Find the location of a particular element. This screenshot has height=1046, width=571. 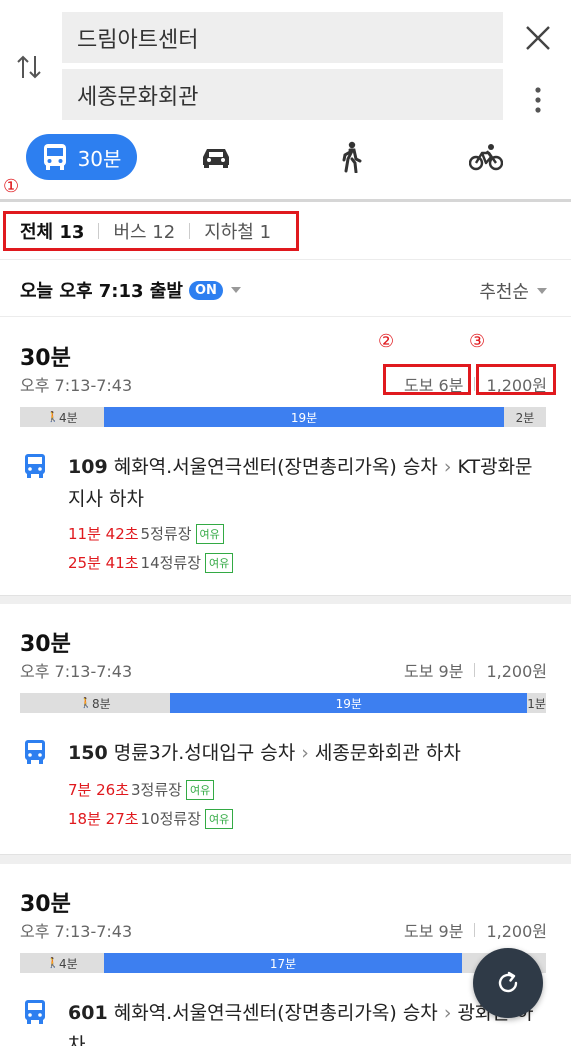

origin-text: 드림아트센터 is located at coordinates (138, 40).